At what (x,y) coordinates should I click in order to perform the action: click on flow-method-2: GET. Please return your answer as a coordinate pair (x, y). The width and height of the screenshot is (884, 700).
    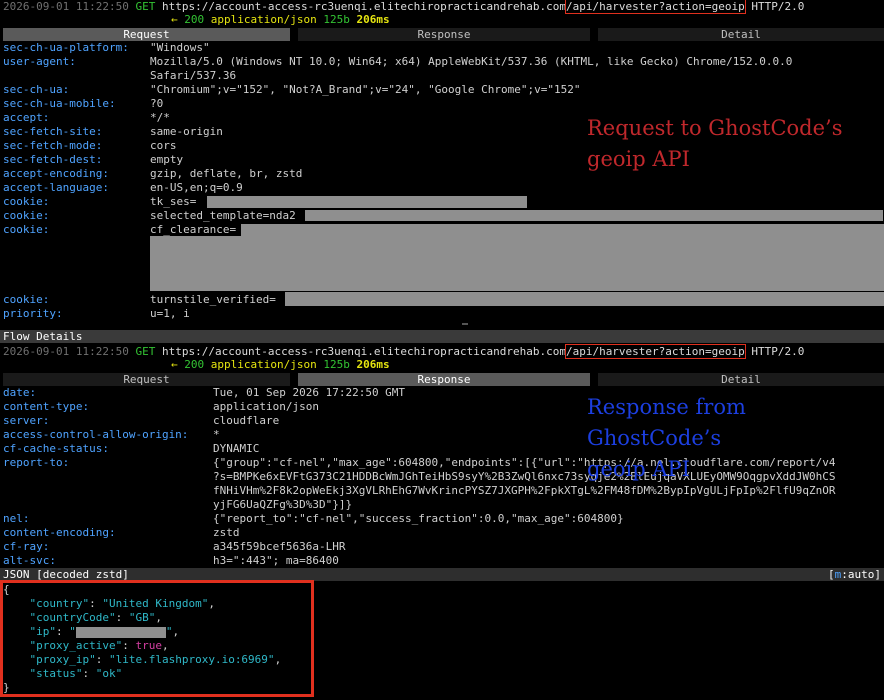
    Looking at the image, I should click on (145, 351).